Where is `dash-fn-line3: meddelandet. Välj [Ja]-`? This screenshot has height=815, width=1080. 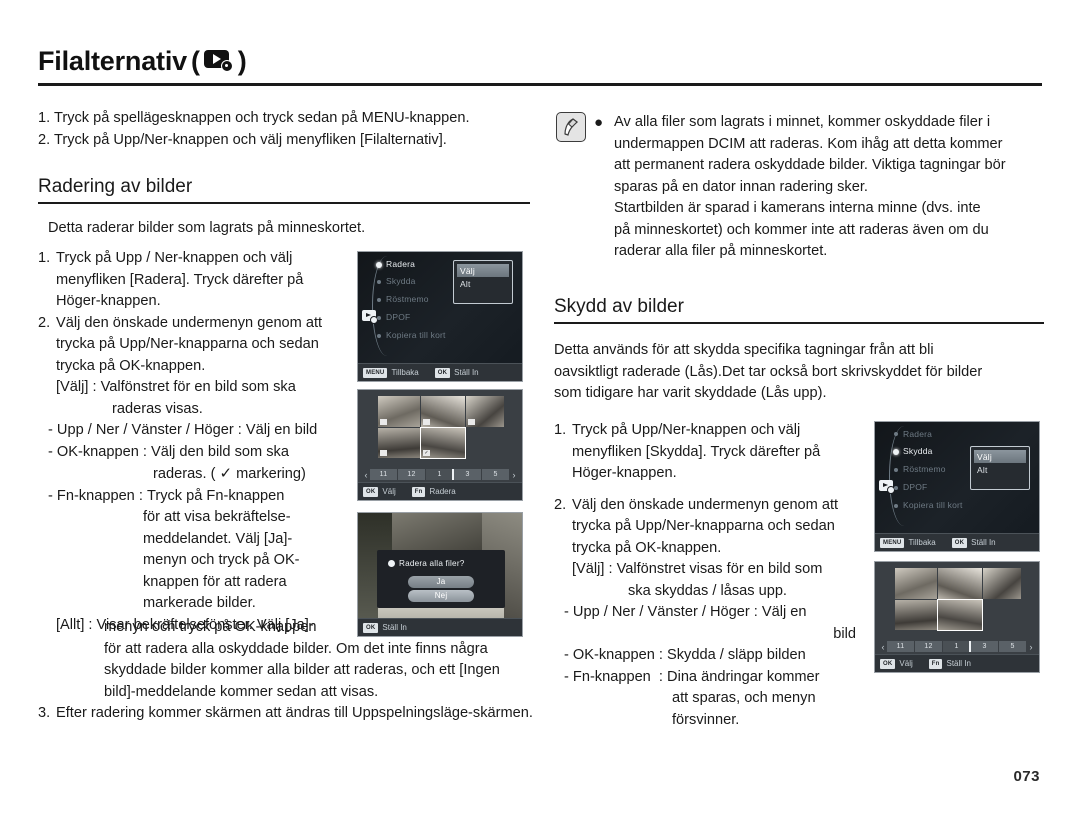
dash-fn-line3: meddelandet. Välj [Ja]- is located at coordinates (218, 538).